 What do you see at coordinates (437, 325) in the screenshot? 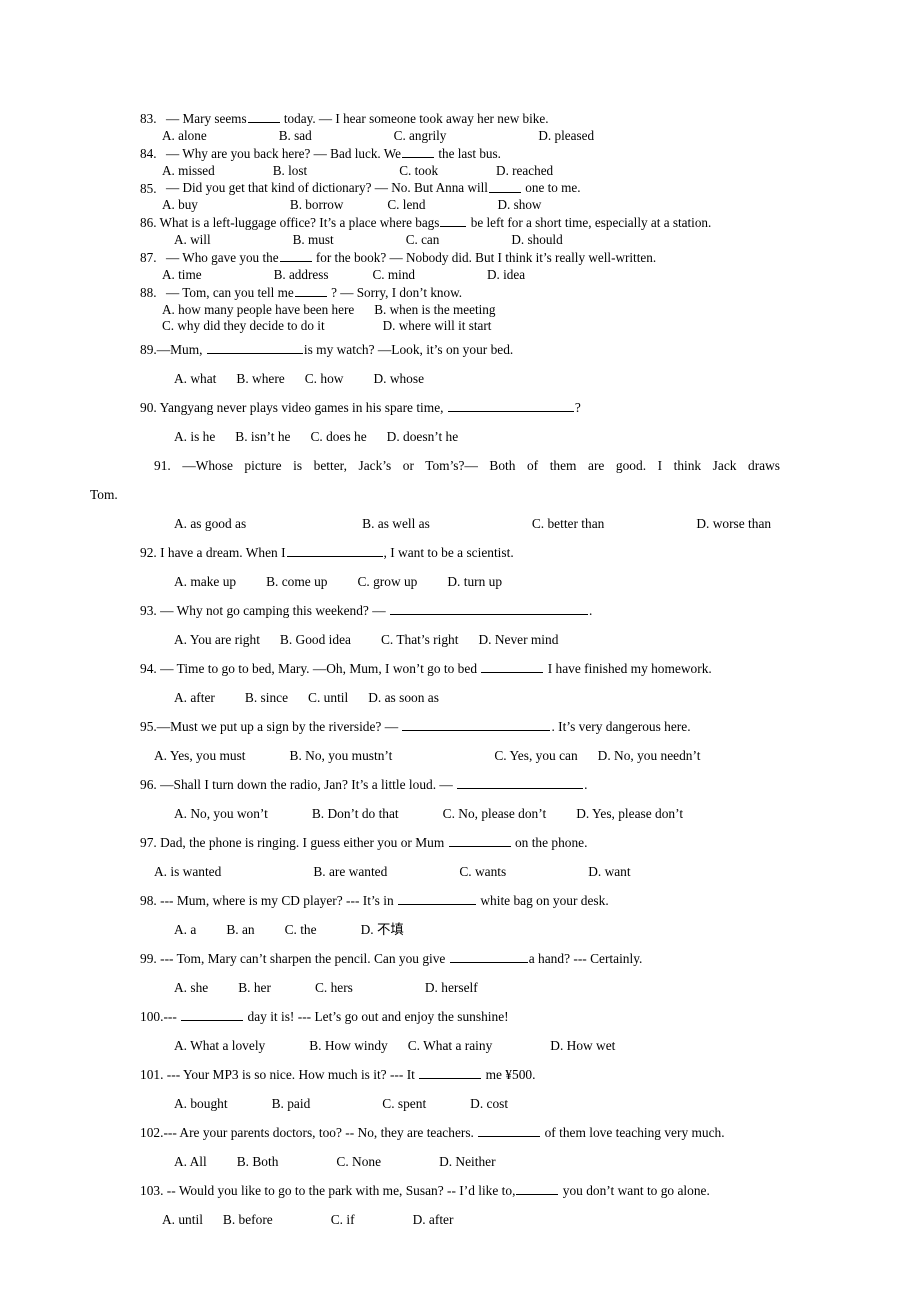
I see `option-d: D. where will it start` at bounding box center [437, 325].